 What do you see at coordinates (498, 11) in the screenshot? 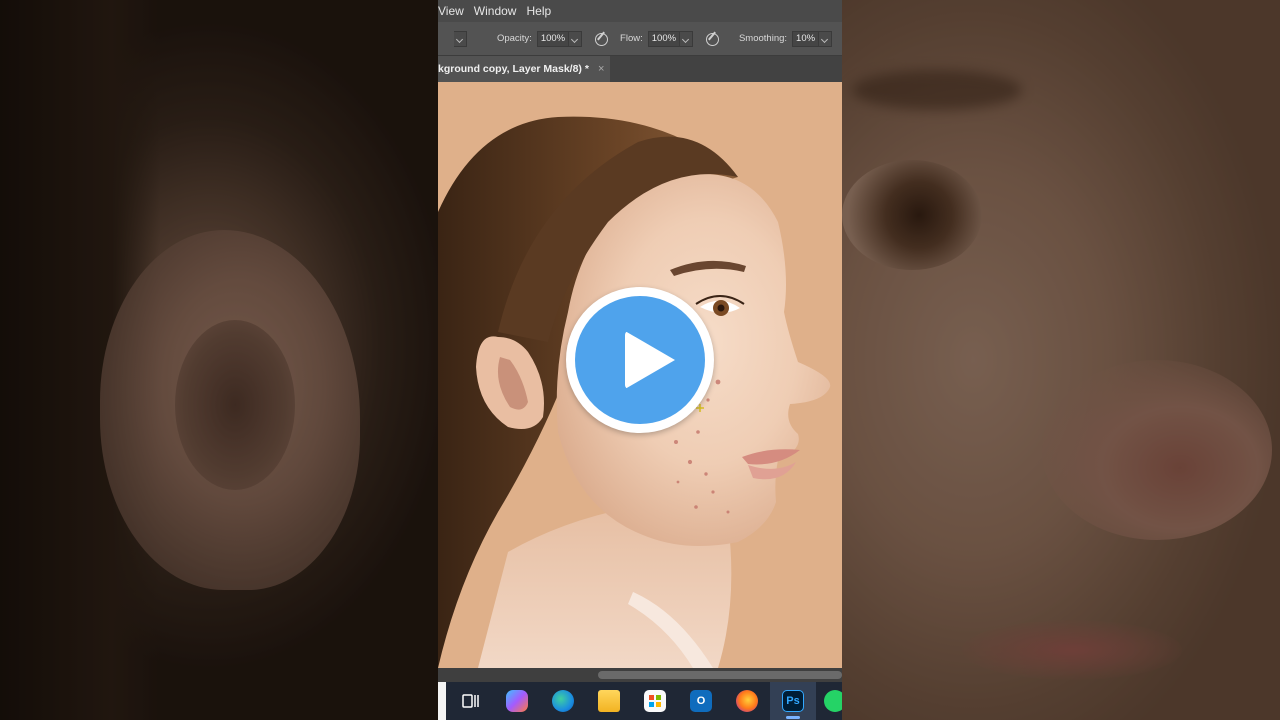
I see `menu-window: Window` at bounding box center [498, 11].